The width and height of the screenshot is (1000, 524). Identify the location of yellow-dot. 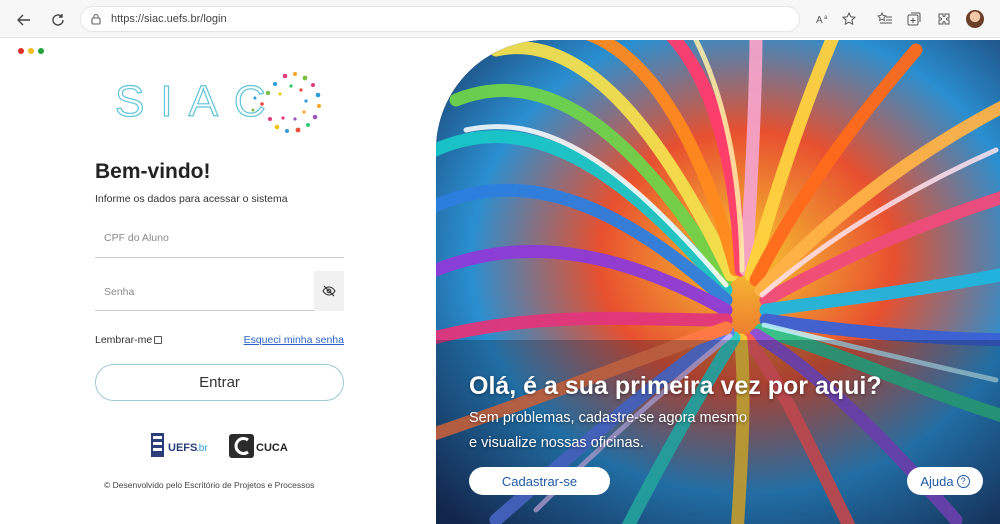
(31, 51).